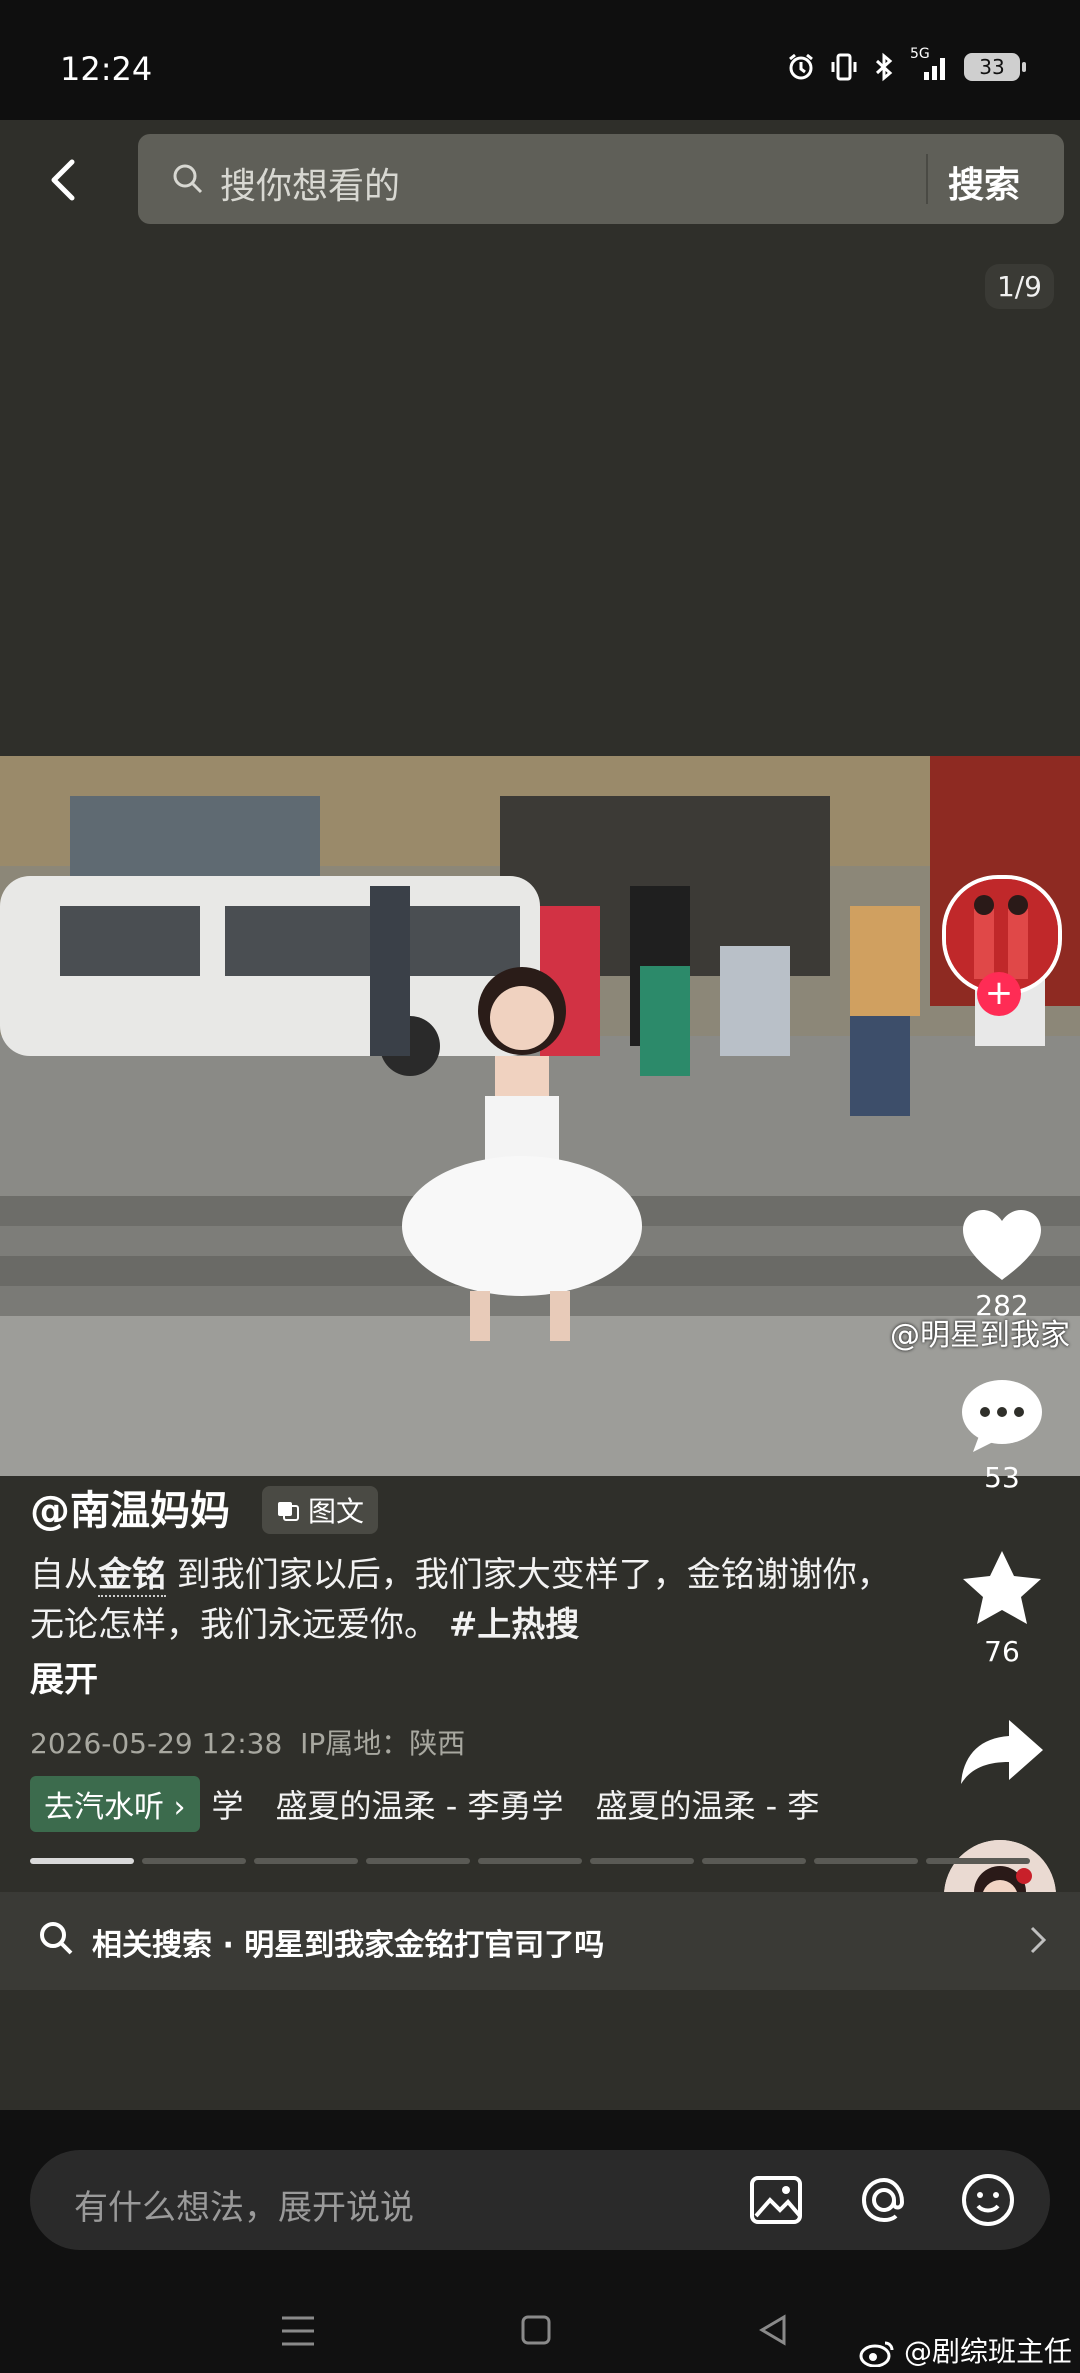 The height and width of the screenshot is (2373, 1080). I want to click on status-icons: 5G 33, so click(906, 64).